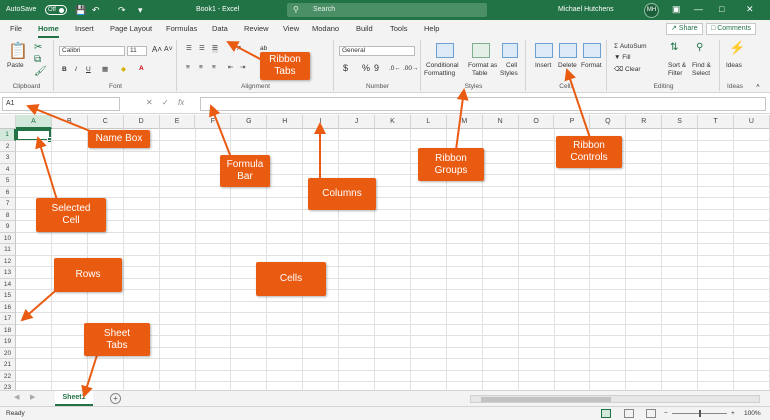 Image resolution: width=770 pixels, height=420 pixels. What do you see at coordinates (8, 227) in the screenshot?
I see `row-header-9: 9` at bounding box center [8, 227].